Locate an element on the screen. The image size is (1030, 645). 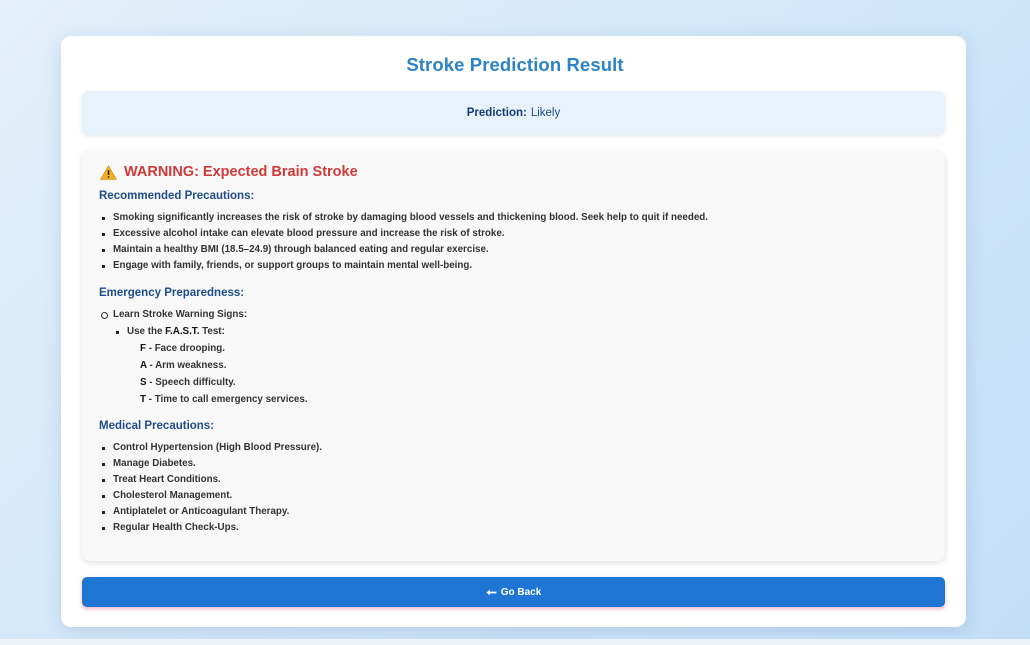
fast-prefix: Use the is located at coordinates (145, 331).